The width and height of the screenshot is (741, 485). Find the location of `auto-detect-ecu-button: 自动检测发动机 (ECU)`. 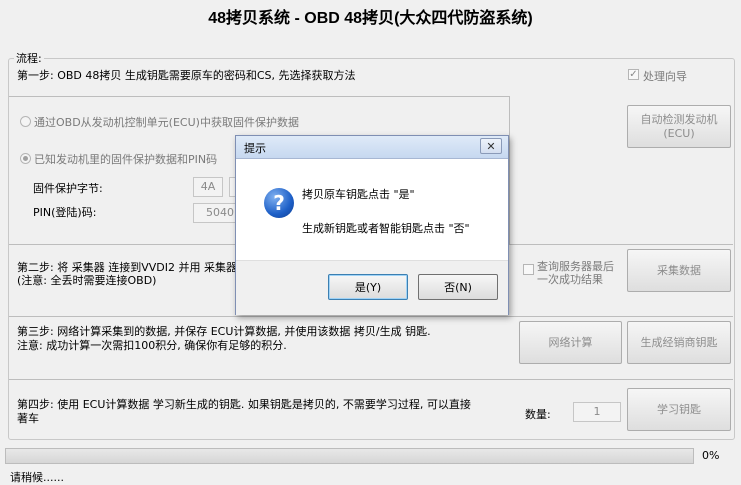

auto-detect-ecu-button: 自动检测发动机 (ECU) is located at coordinates (679, 126).